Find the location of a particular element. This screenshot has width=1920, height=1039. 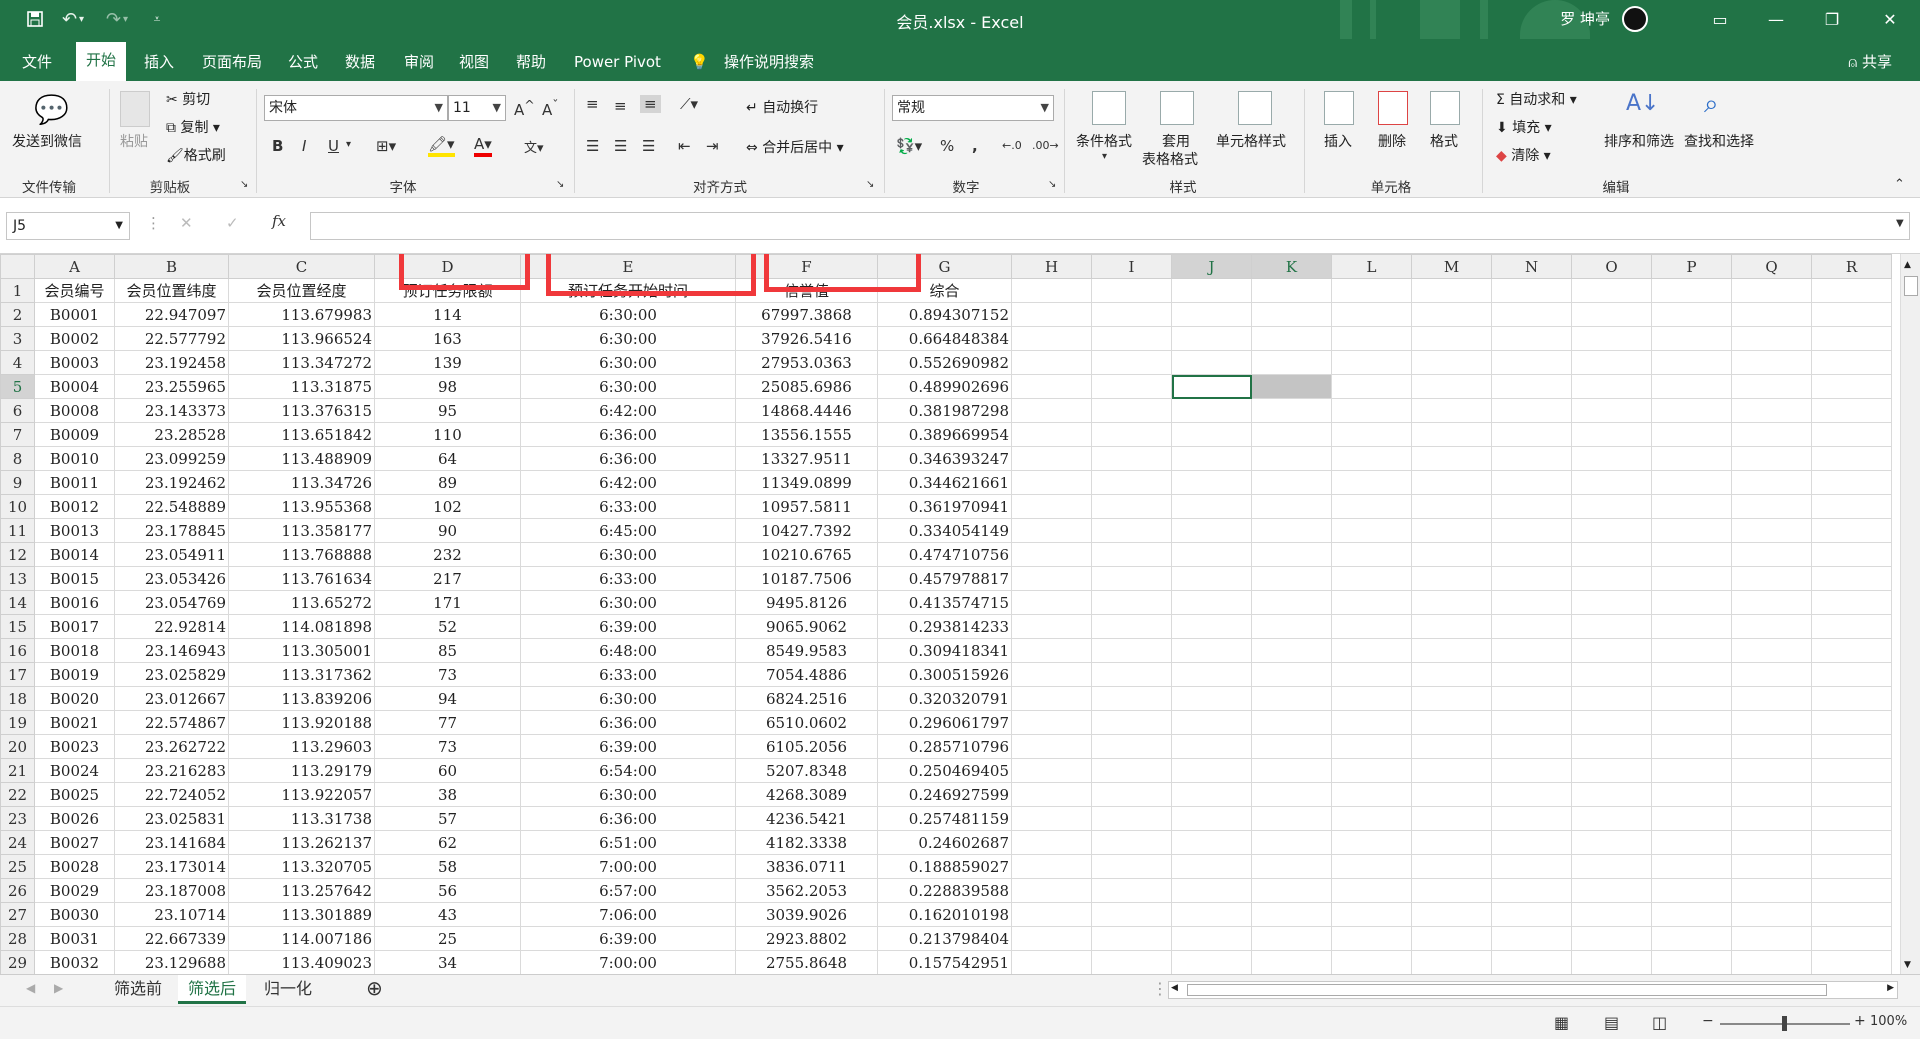

data-cell: 23.255965 is located at coordinates (171, 386).